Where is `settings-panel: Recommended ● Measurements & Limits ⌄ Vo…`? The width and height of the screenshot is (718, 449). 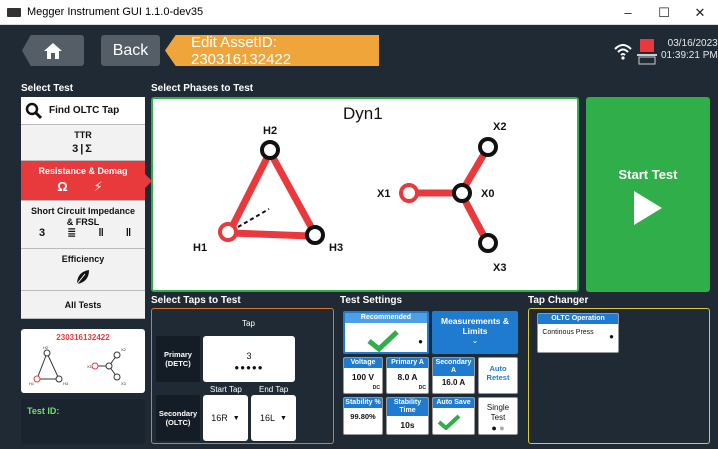 settings-panel: Recommended ● Measurements & Limits ⌄ Vo… is located at coordinates (431, 376).